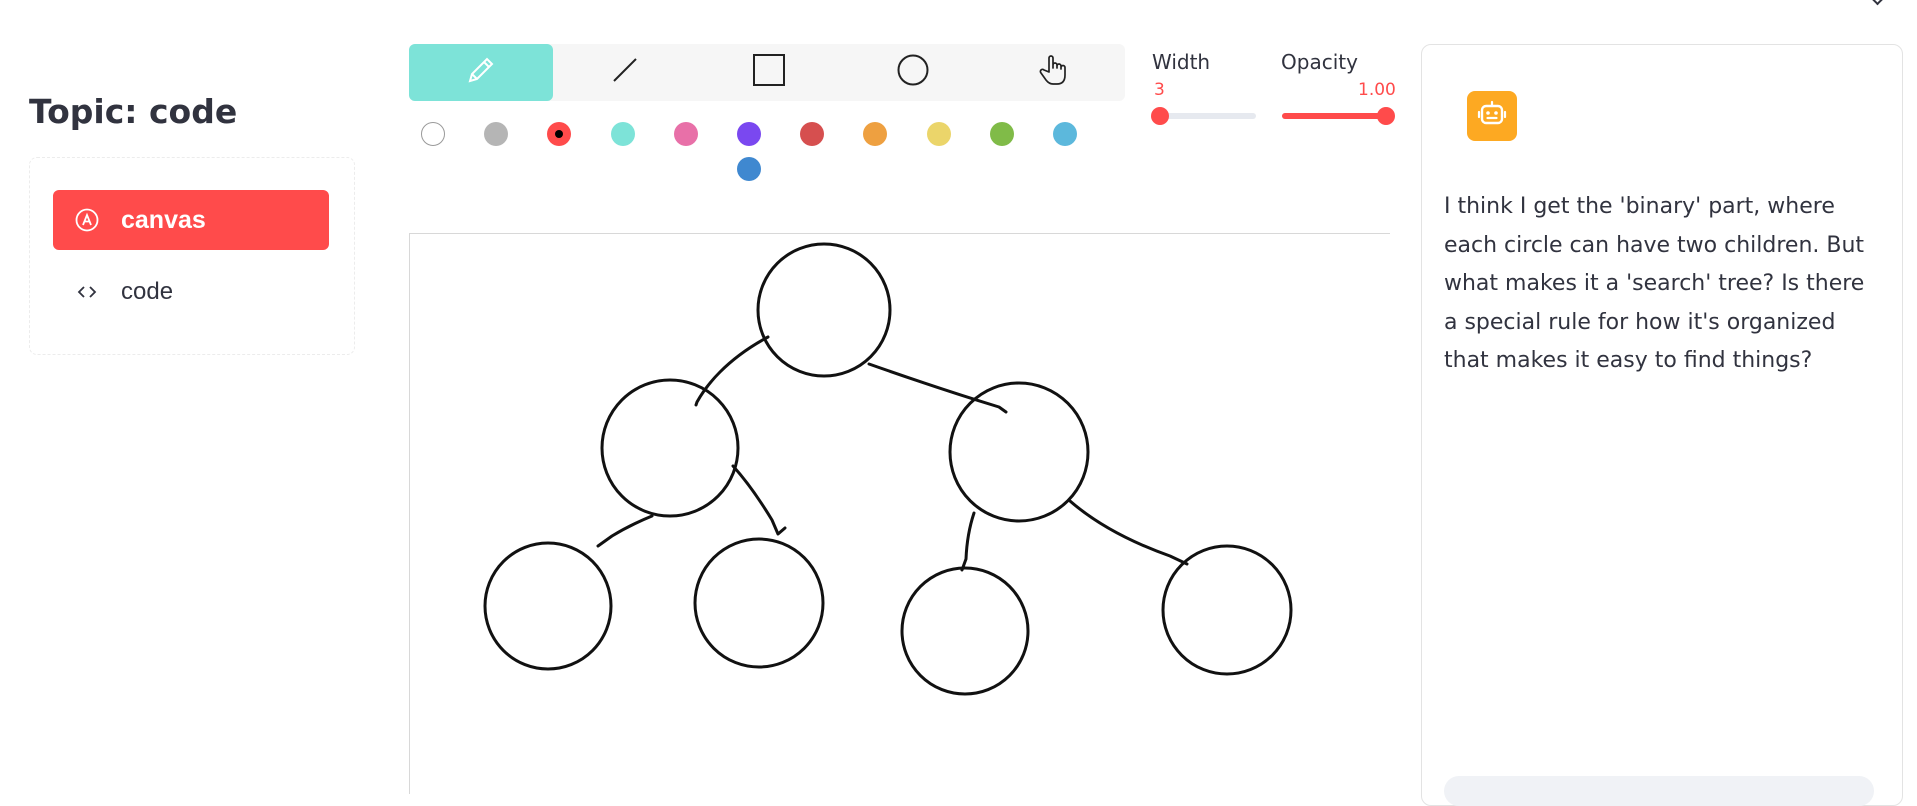 The width and height of the screenshot is (1917, 806). I want to click on pencil-icon, so click(481, 72).